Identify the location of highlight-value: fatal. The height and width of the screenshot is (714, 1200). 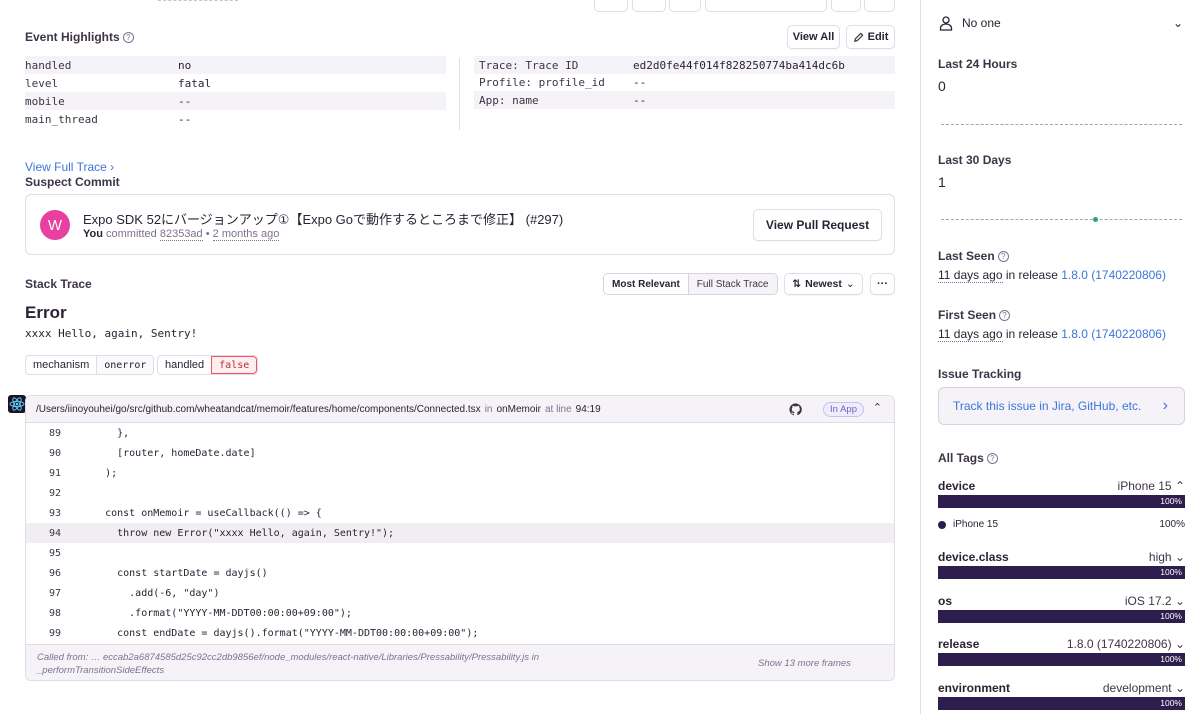
(195, 83).